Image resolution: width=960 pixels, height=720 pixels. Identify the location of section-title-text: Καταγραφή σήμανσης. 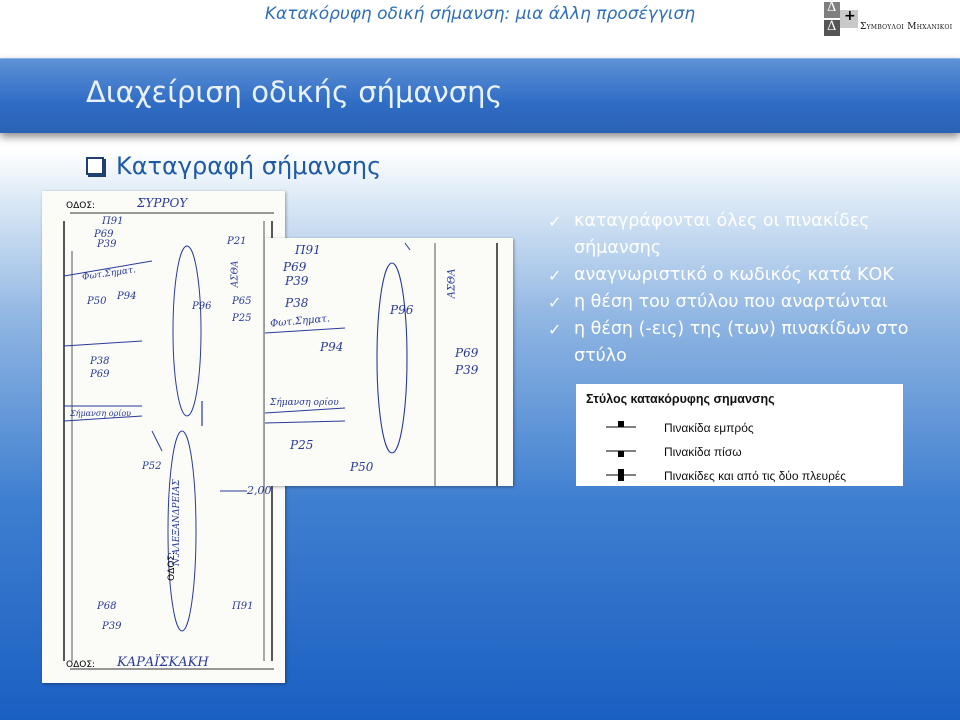
(249, 166).